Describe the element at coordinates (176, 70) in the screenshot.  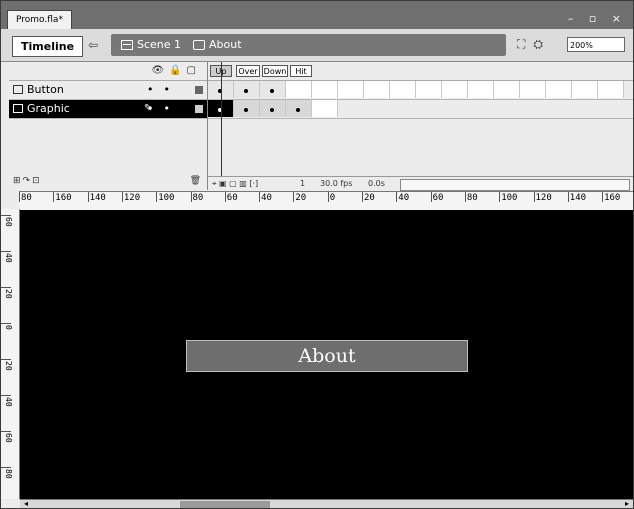
I see `layer-visibility-lock-outline-icons: 👁🔒▢` at that location.